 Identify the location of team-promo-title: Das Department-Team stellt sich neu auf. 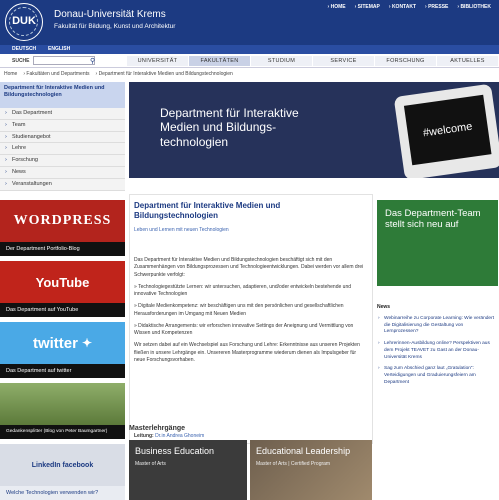
(433, 219).